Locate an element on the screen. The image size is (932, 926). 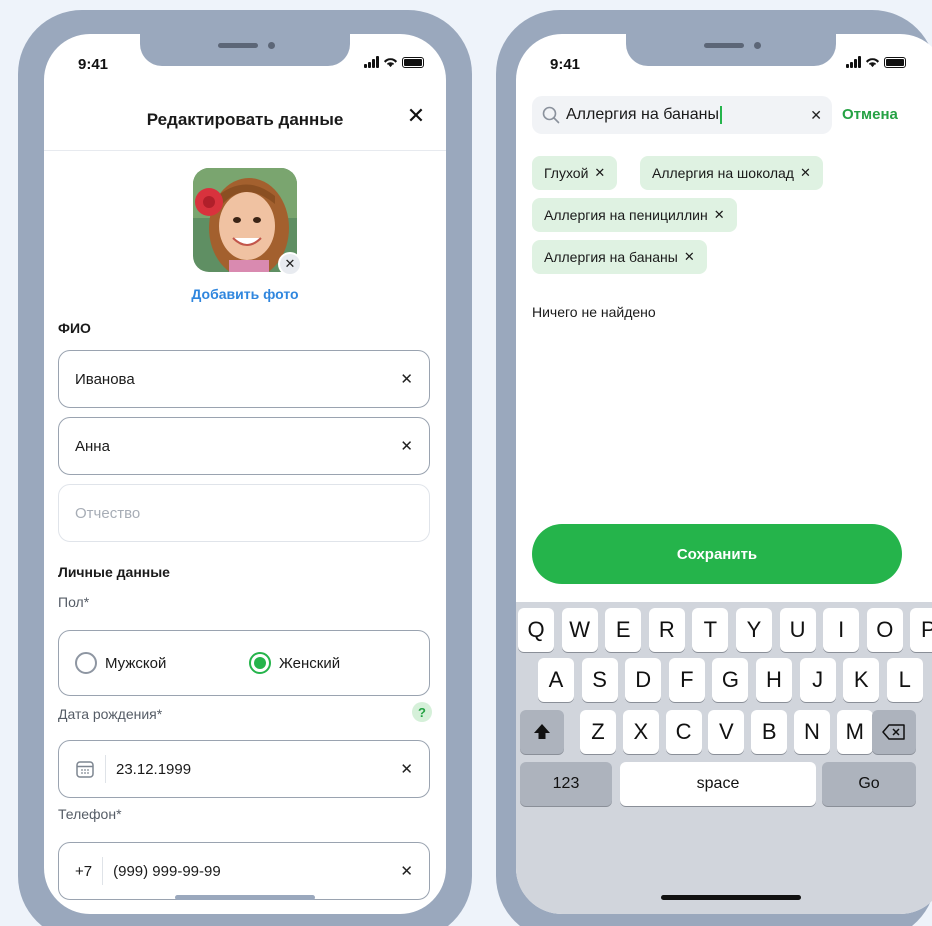
key-o: O is located at coordinates (884, 630).